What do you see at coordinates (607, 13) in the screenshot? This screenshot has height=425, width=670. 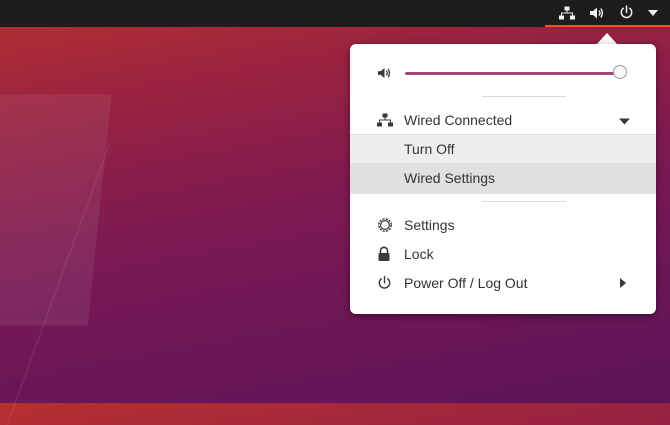 I see `system-indicator` at bounding box center [607, 13].